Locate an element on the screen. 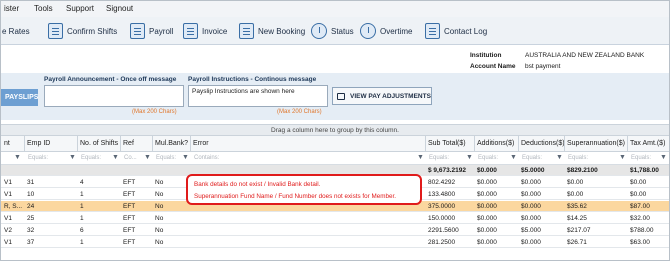  col-header-deductions: Deductions($) is located at coordinates (543, 143).